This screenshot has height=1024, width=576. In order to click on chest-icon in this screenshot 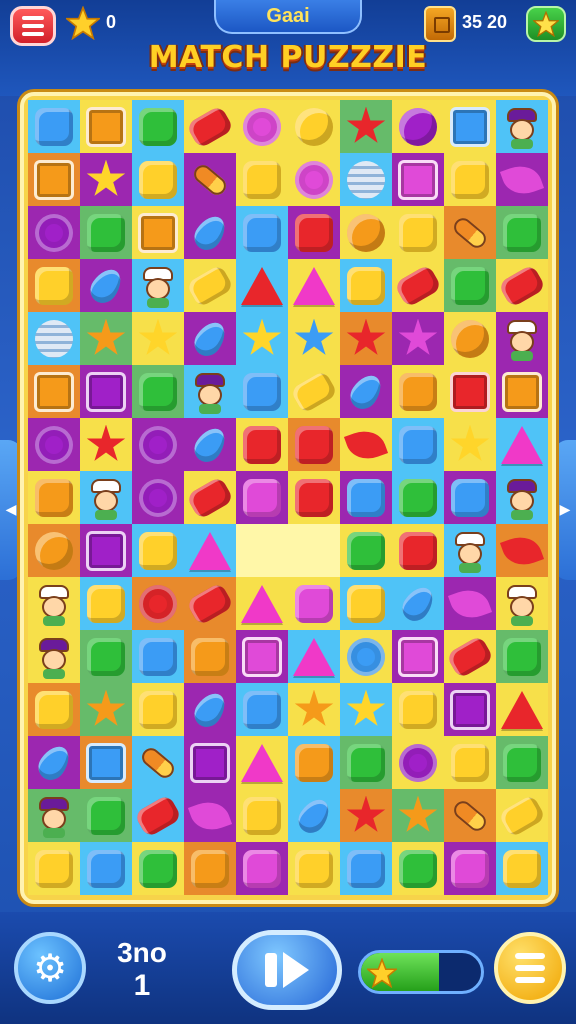, I will do `click(440, 24)`.